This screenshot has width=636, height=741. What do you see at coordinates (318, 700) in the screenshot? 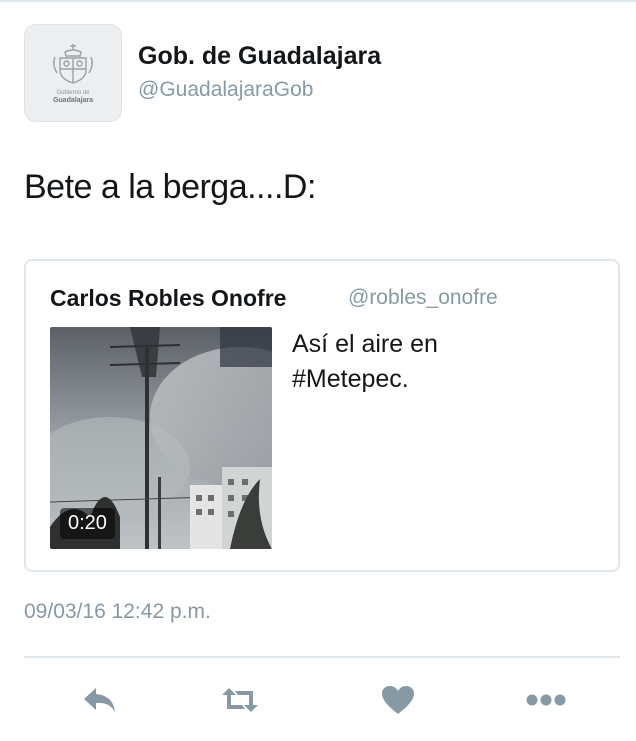
I see `tweet-actions-bar` at bounding box center [318, 700].